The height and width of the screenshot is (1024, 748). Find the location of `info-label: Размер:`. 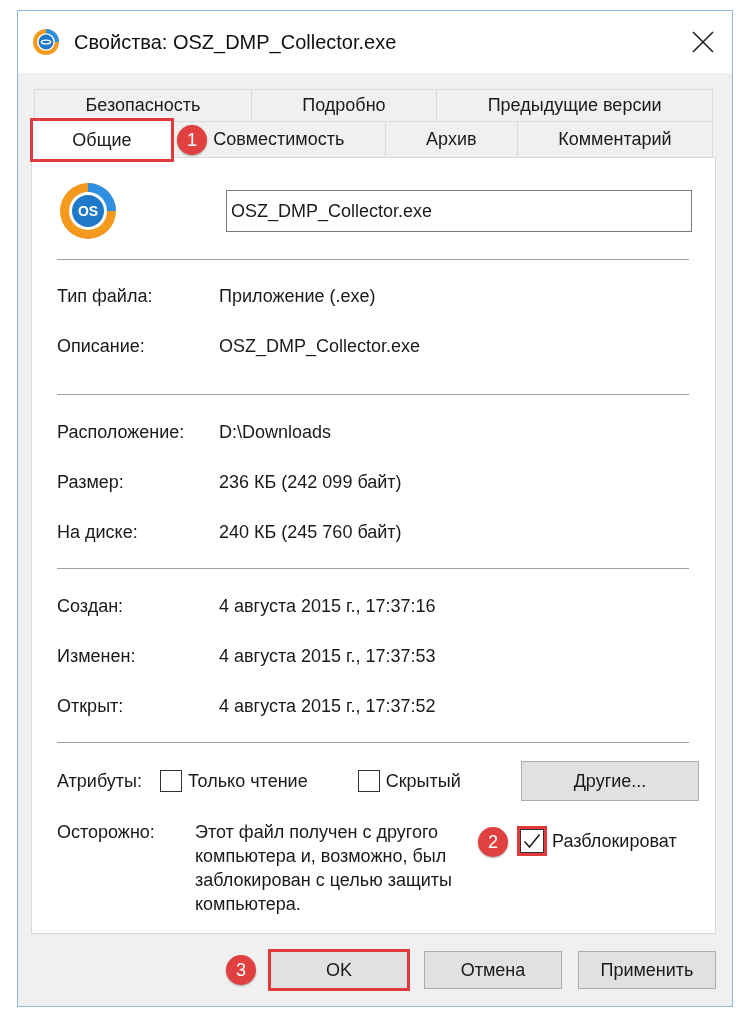

info-label: Размер: is located at coordinates (91, 482).